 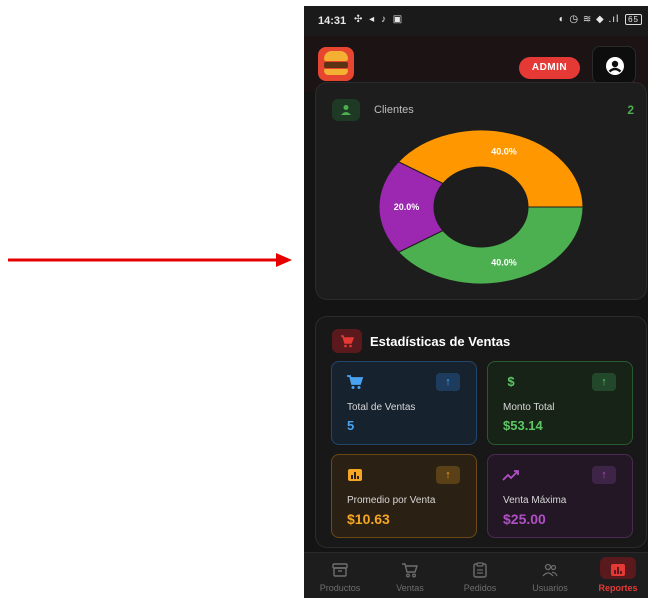 What do you see at coordinates (332, 21) in the screenshot?
I see `status-time: 14:31` at bounding box center [332, 21].